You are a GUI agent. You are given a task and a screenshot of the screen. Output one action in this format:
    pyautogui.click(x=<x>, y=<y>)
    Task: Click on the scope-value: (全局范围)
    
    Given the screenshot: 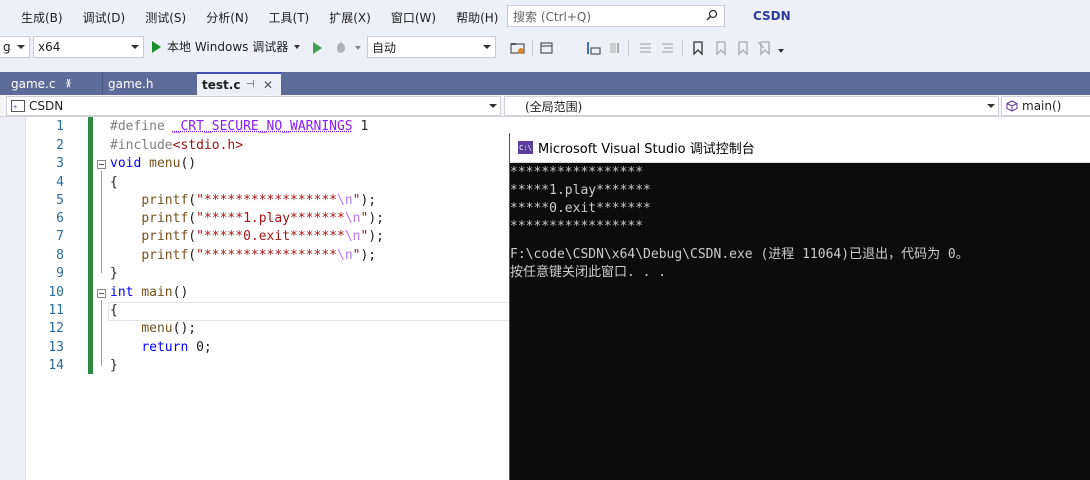 What is the action you would take?
    pyautogui.click(x=554, y=106)
    